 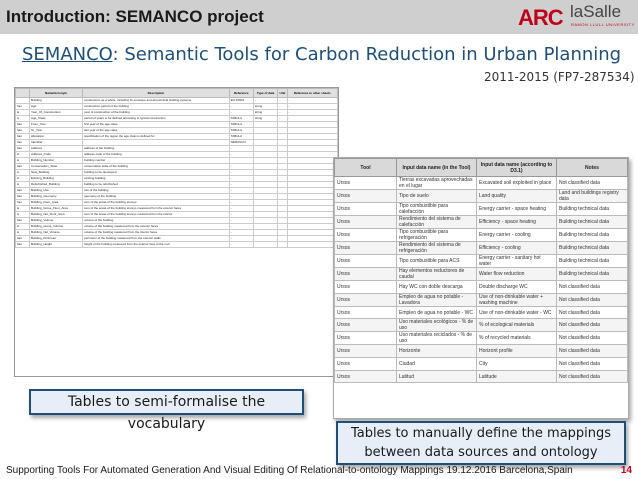 I want to click on table-cell: City, so click(x=516, y=364).